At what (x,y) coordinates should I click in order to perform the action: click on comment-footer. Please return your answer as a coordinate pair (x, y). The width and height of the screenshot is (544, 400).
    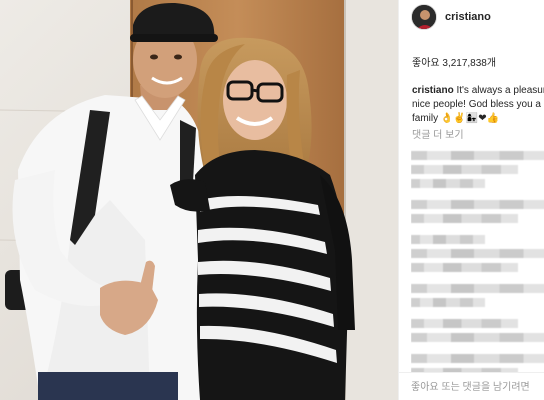
    Looking at the image, I should click on (471, 386).